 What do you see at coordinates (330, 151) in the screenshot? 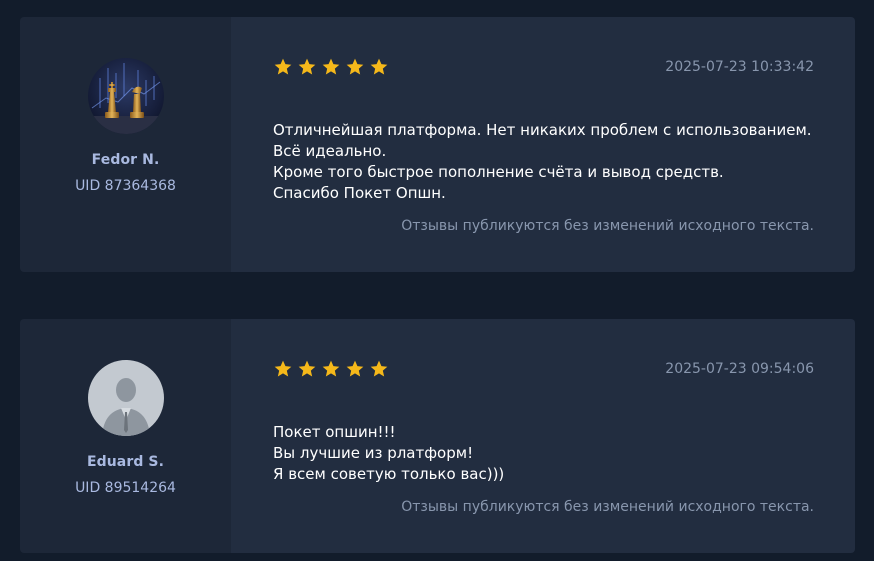
I see `review-text-line: Всё идеально.` at bounding box center [330, 151].